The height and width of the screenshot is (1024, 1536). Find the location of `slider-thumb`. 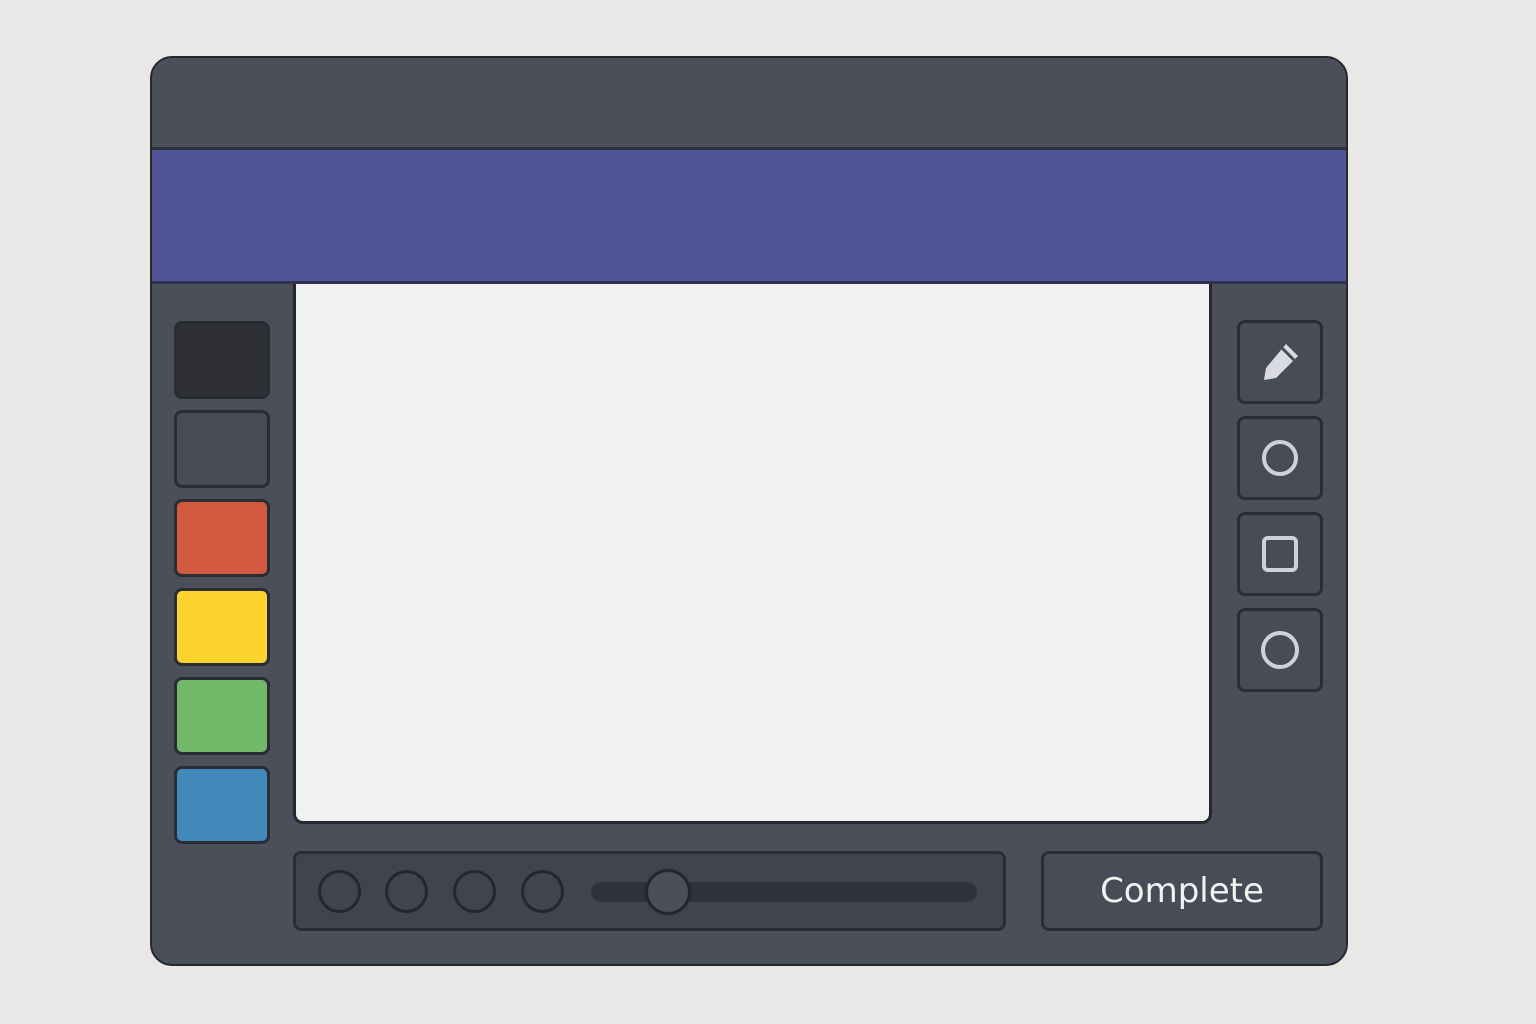

slider-thumb is located at coordinates (668, 892).